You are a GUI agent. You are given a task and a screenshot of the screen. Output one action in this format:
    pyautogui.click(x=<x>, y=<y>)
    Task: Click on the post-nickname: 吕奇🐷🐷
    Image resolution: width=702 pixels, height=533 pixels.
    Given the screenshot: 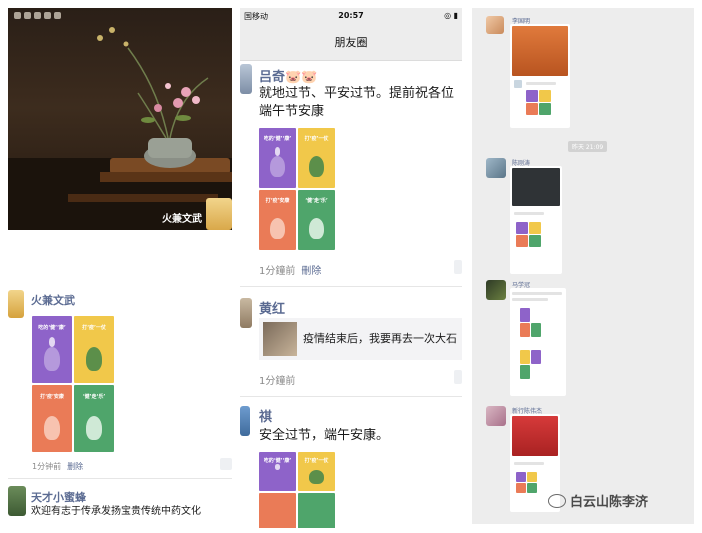 What is the action you would take?
    pyautogui.click(x=288, y=75)
    